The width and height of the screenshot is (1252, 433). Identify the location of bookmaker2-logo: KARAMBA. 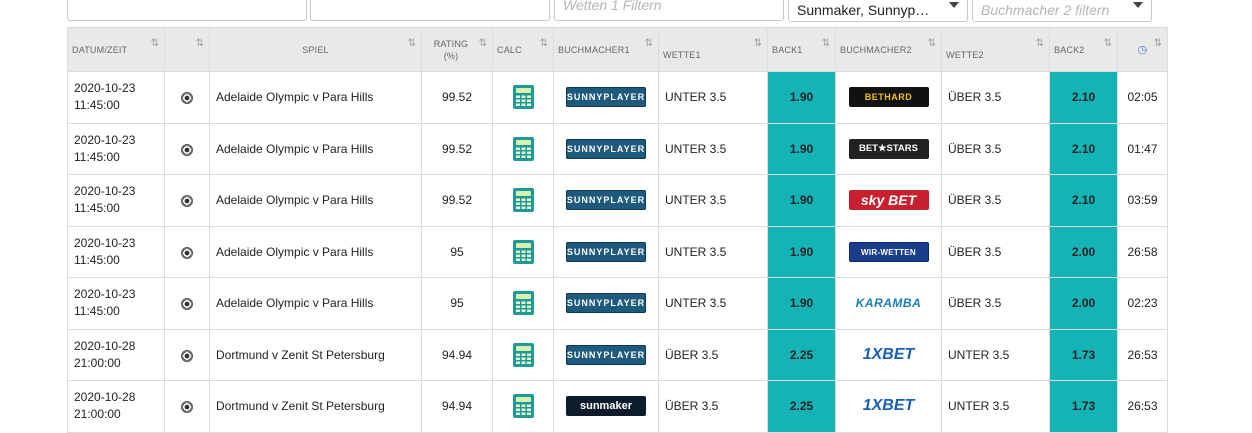
(889, 303).